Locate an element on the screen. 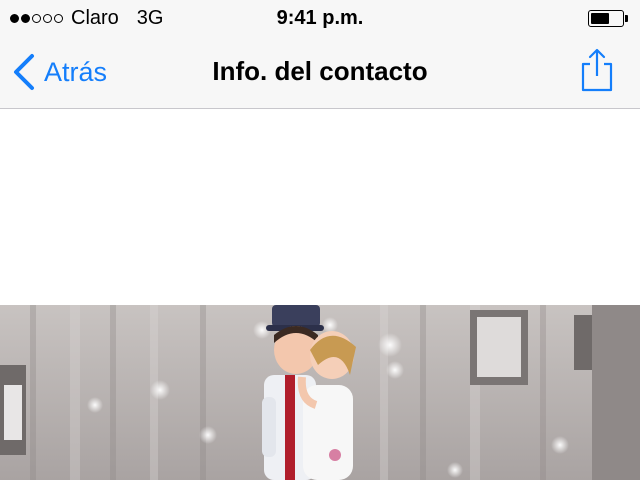 The width and height of the screenshot is (640, 480). share-icon is located at coordinates (597, 70).